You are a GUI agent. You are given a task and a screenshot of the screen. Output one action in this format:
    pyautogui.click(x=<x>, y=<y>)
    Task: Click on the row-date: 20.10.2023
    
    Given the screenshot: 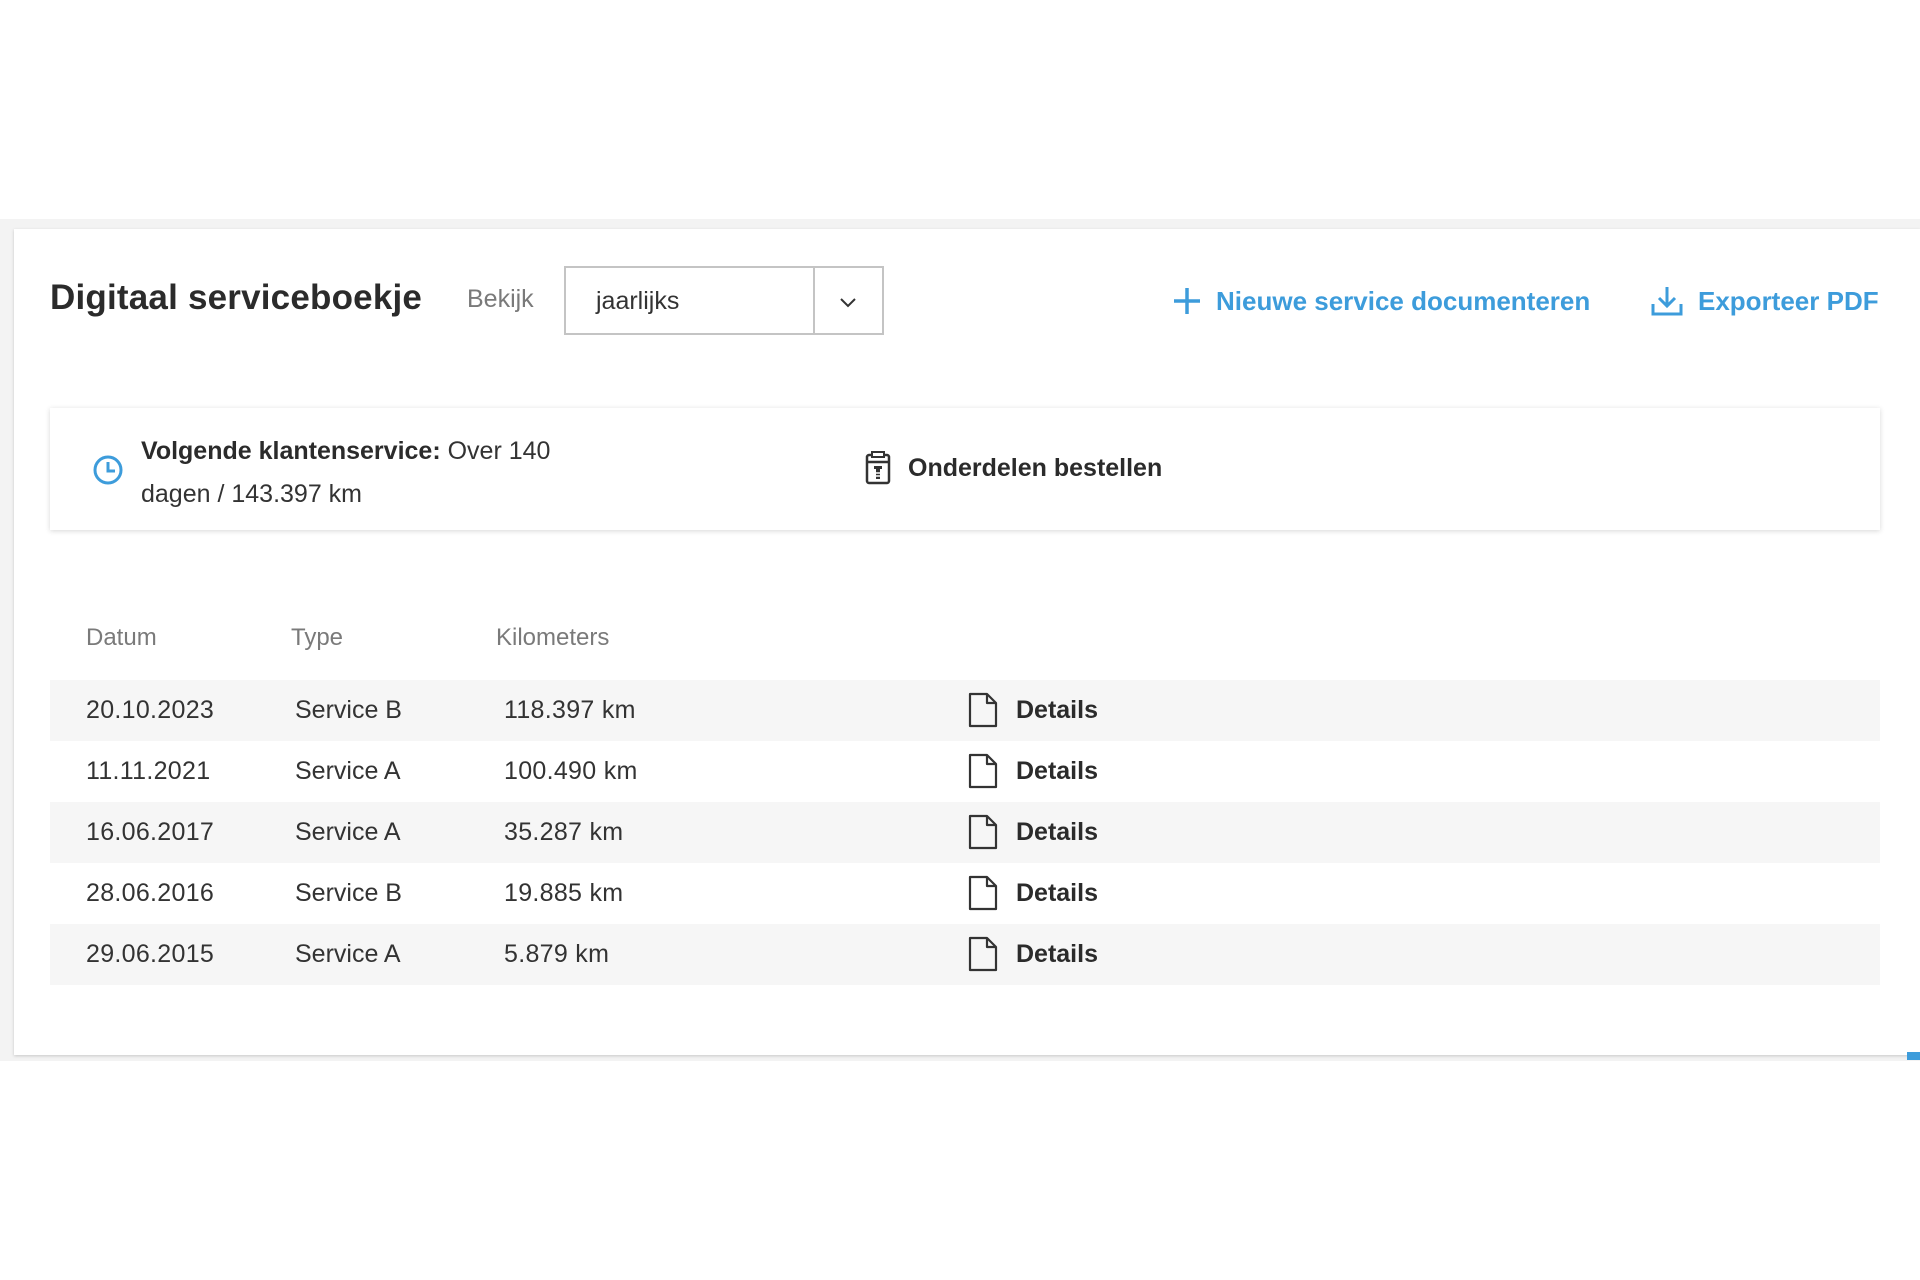 What is the action you would take?
    pyautogui.click(x=150, y=710)
    